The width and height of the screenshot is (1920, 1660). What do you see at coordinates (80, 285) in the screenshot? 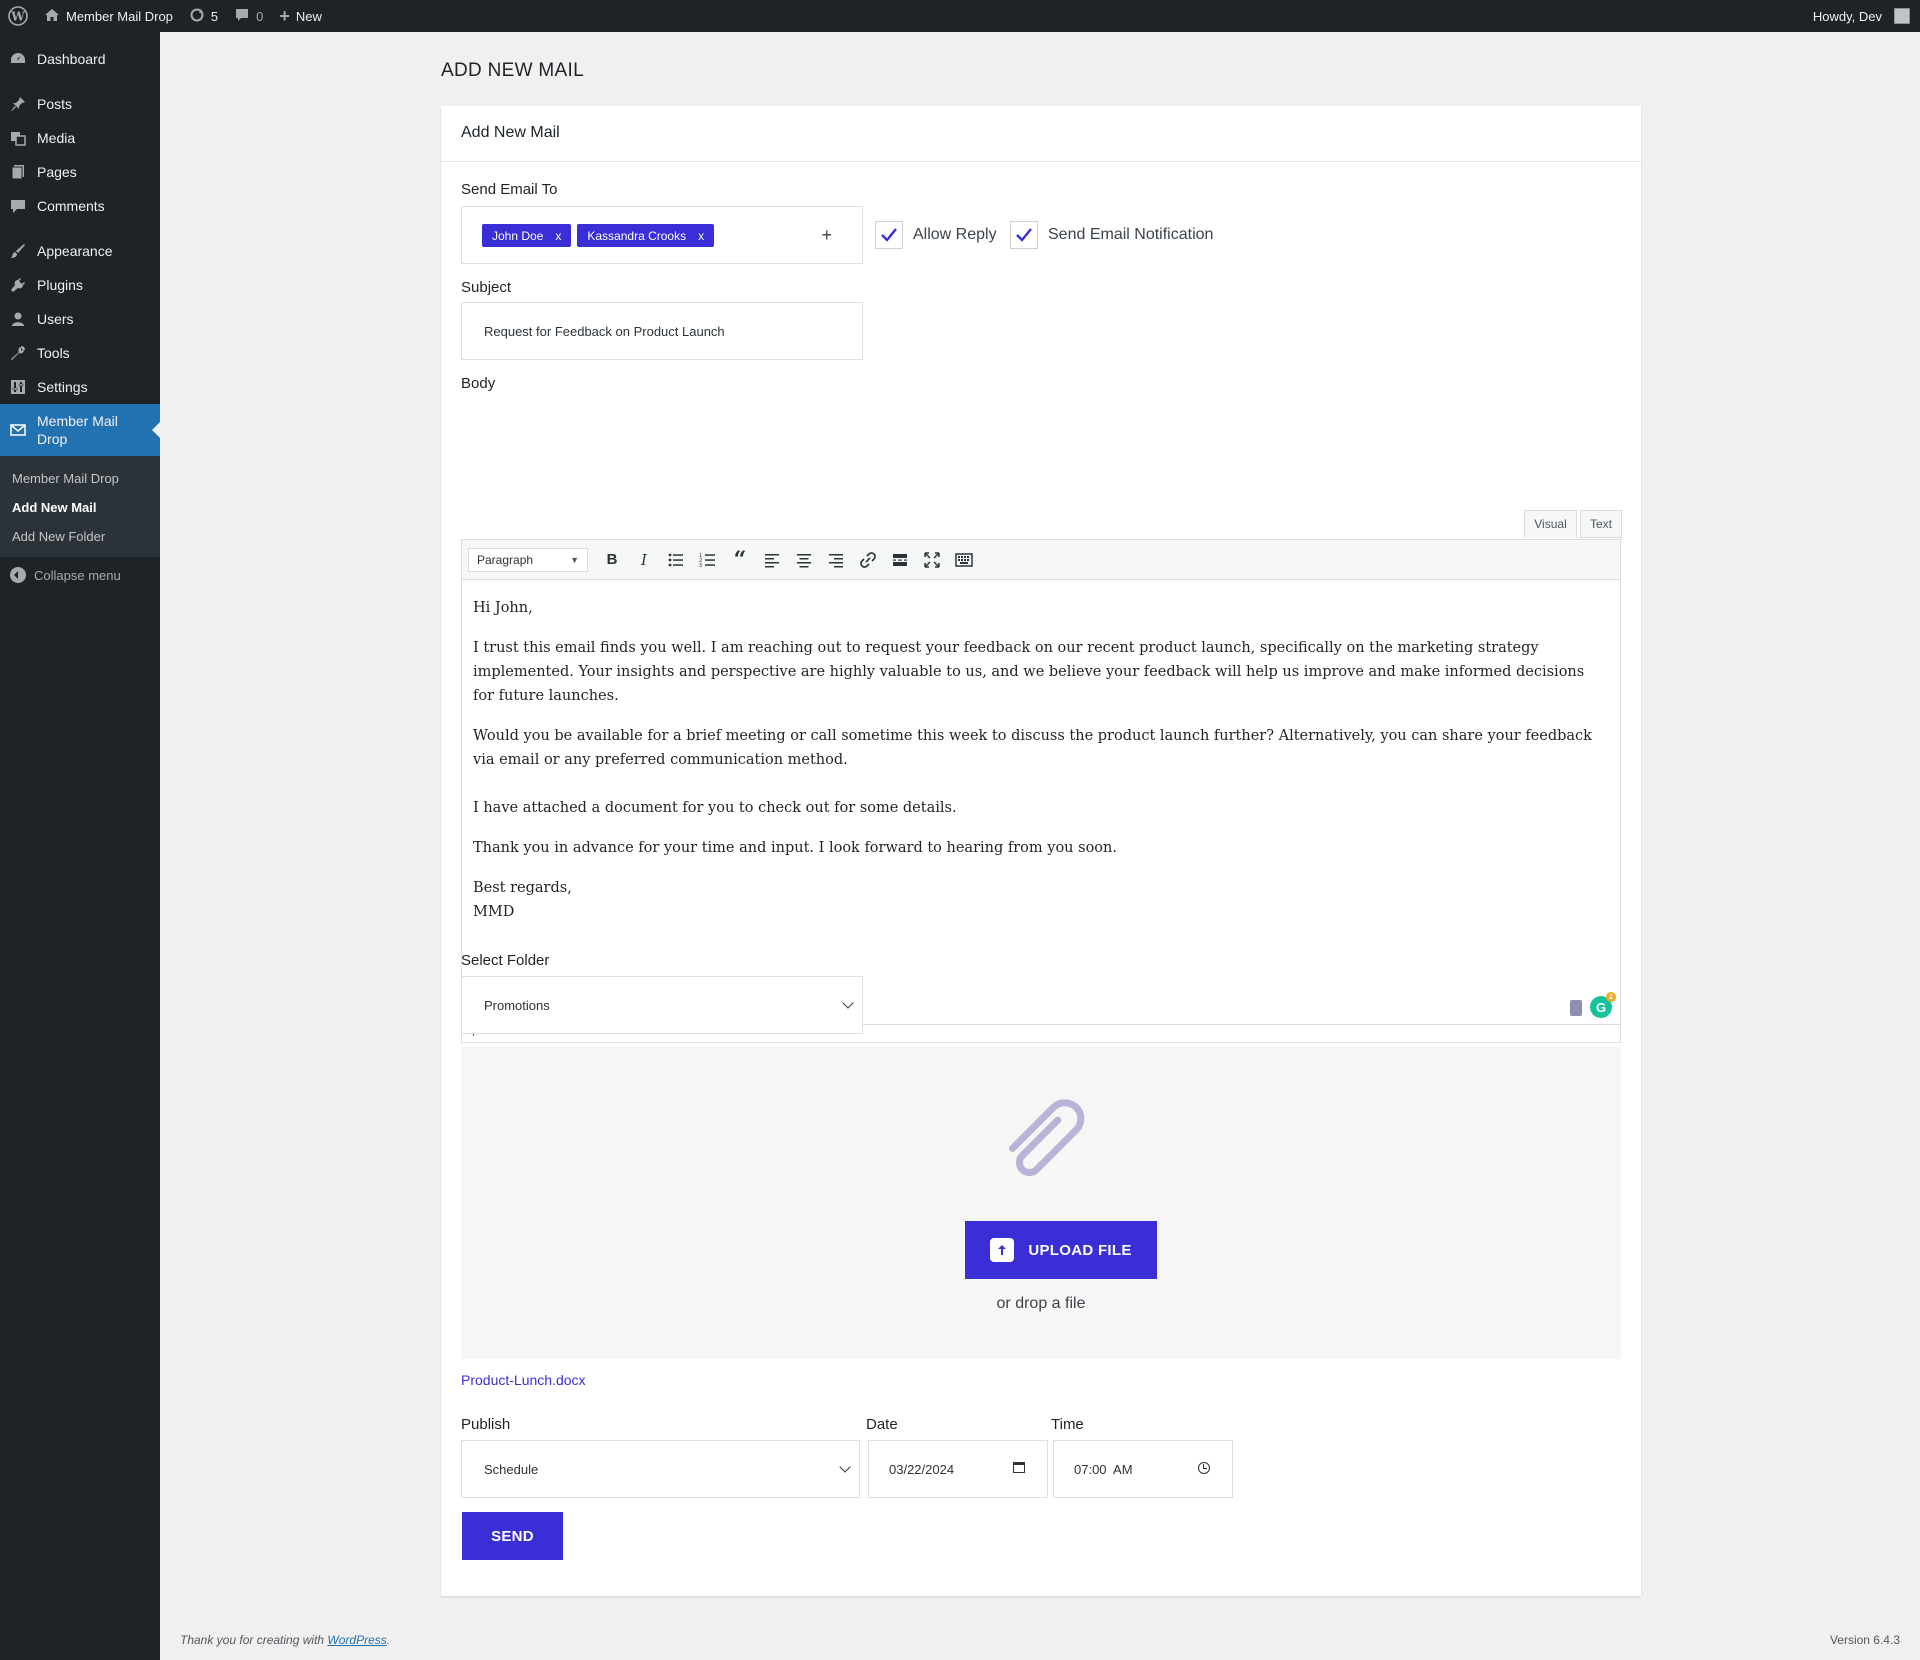
I see `sidebar-item-plugins: Plugins` at bounding box center [80, 285].